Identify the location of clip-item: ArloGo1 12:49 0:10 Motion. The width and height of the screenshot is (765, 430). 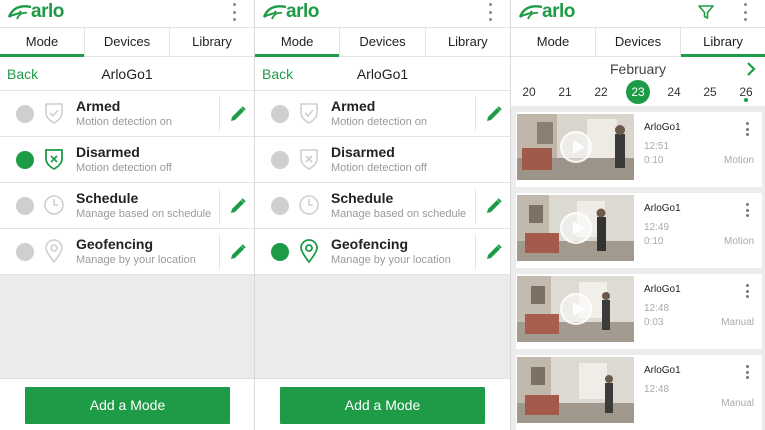
(639, 230).